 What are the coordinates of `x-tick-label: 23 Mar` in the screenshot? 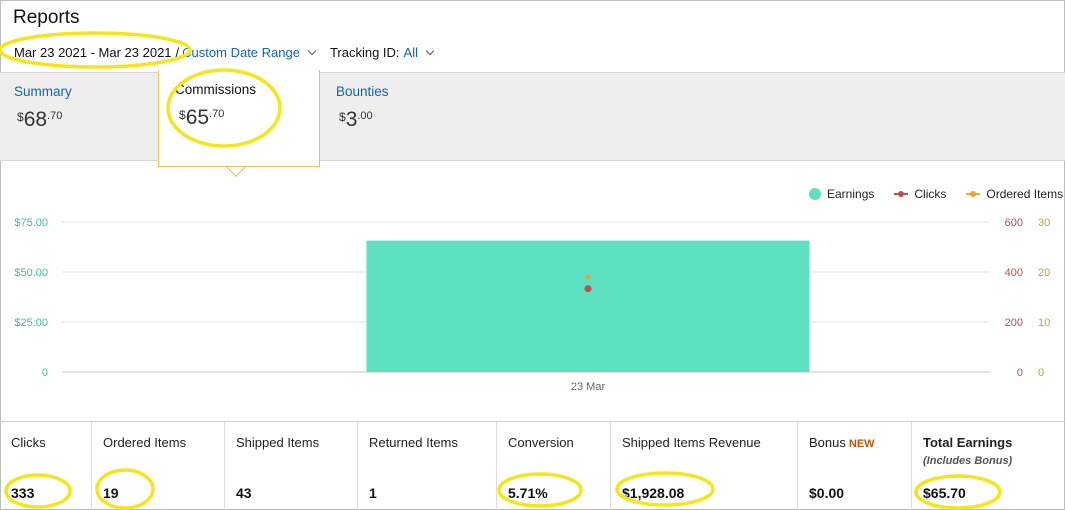 It's located at (588, 387).